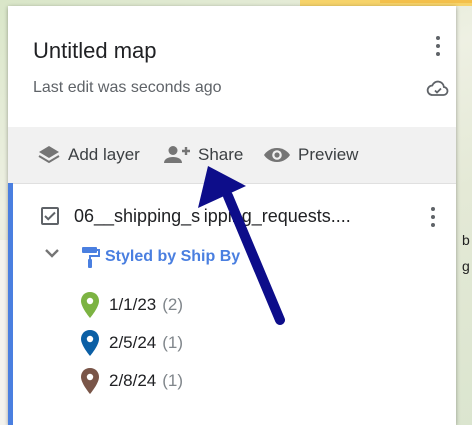 The height and width of the screenshot is (425, 472). What do you see at coordinates (221, 154) in the screenshot?
I see `share-label: Share` at bounding box center [221, 154].